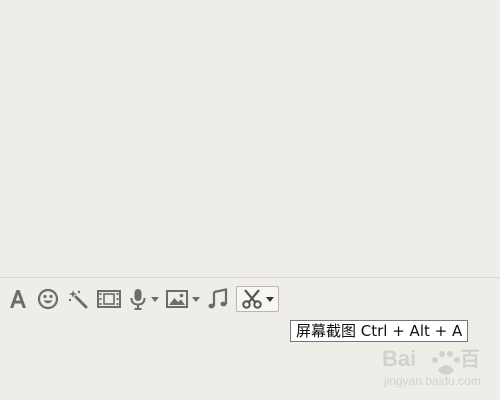  I want to click on emoji-icon, so click(48, 299).